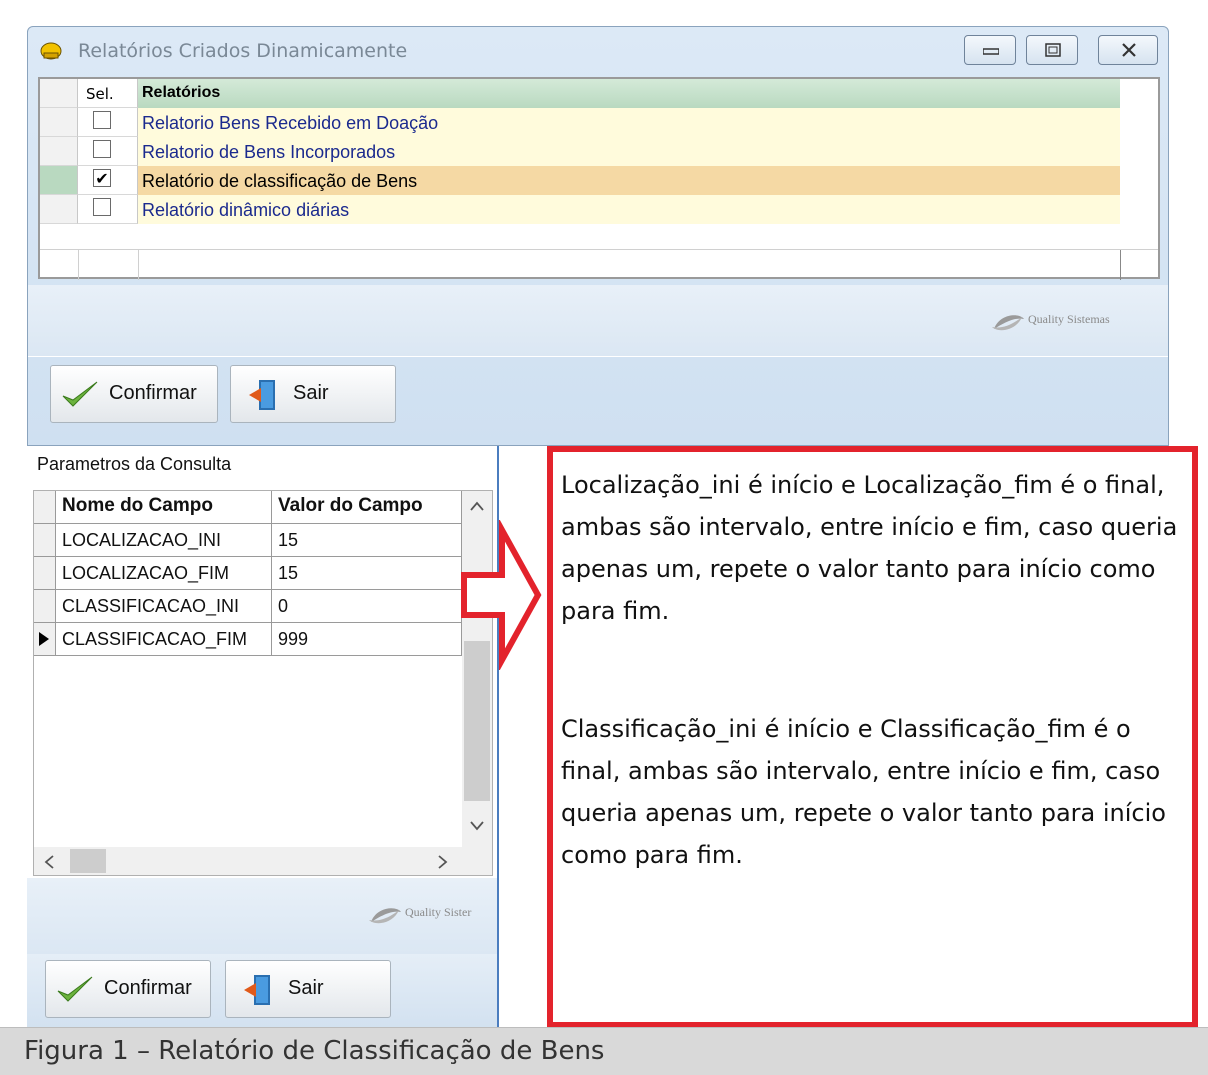 The width and height of the screenshot is (1208, 1075). I want to click on params-grid-header: Nome do Campo Valor do Campo, so click(248, 507).